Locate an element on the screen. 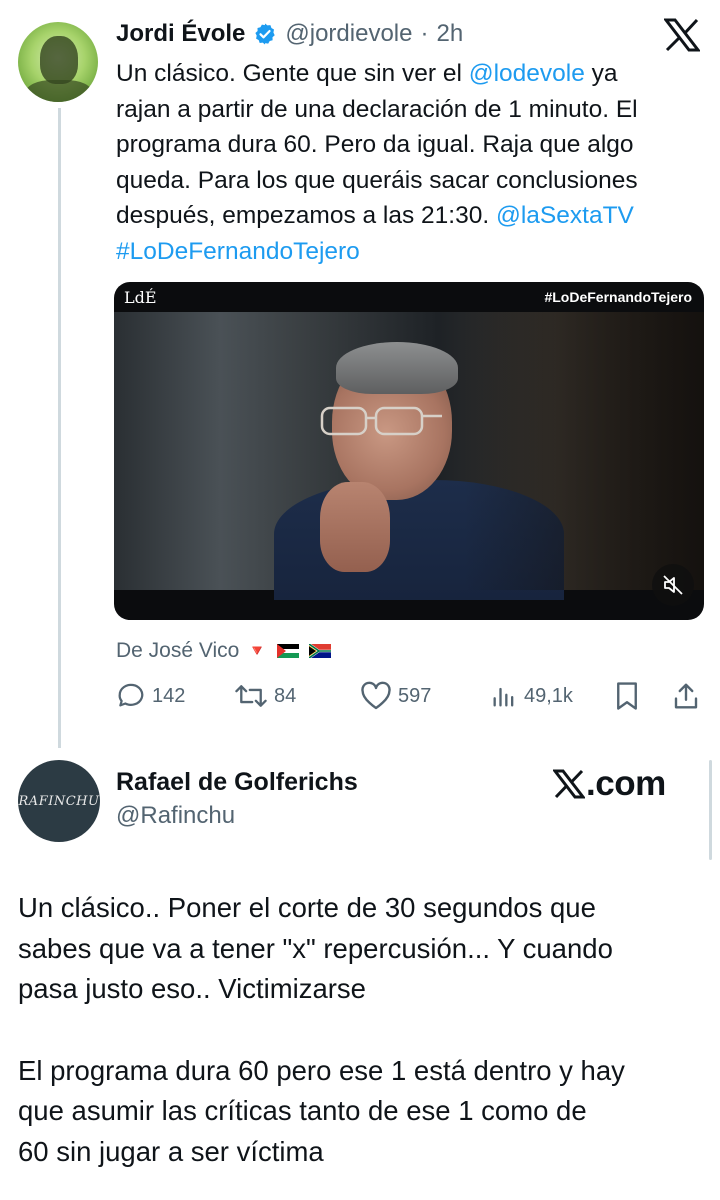 The image size is (720, 1200). tweet-line: pasa justo eso.. Victimizarse is located at coordinates (192, 988).